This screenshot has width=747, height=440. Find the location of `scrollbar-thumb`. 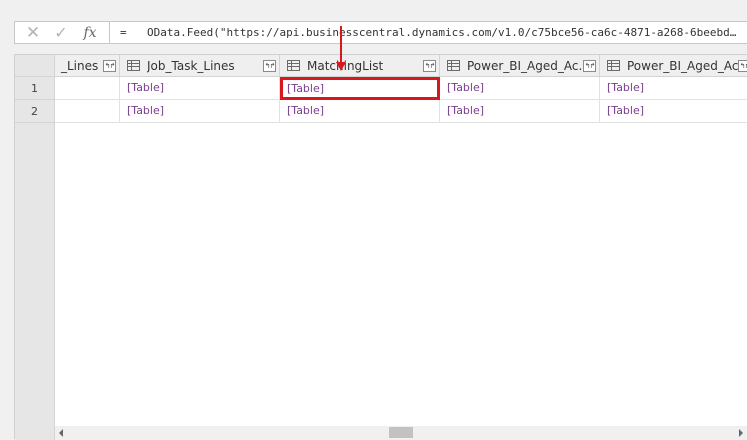

scrollbar-thumb is located at coordinates (401, 432).